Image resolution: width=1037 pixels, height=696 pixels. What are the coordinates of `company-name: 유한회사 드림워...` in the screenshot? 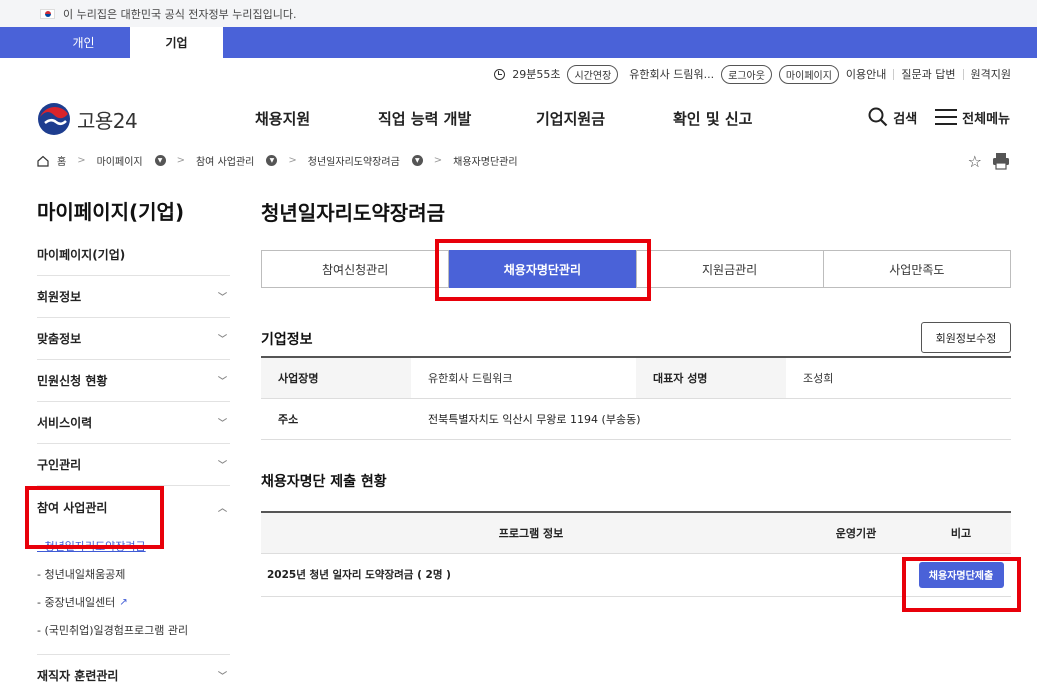 It's located at (672, 74).